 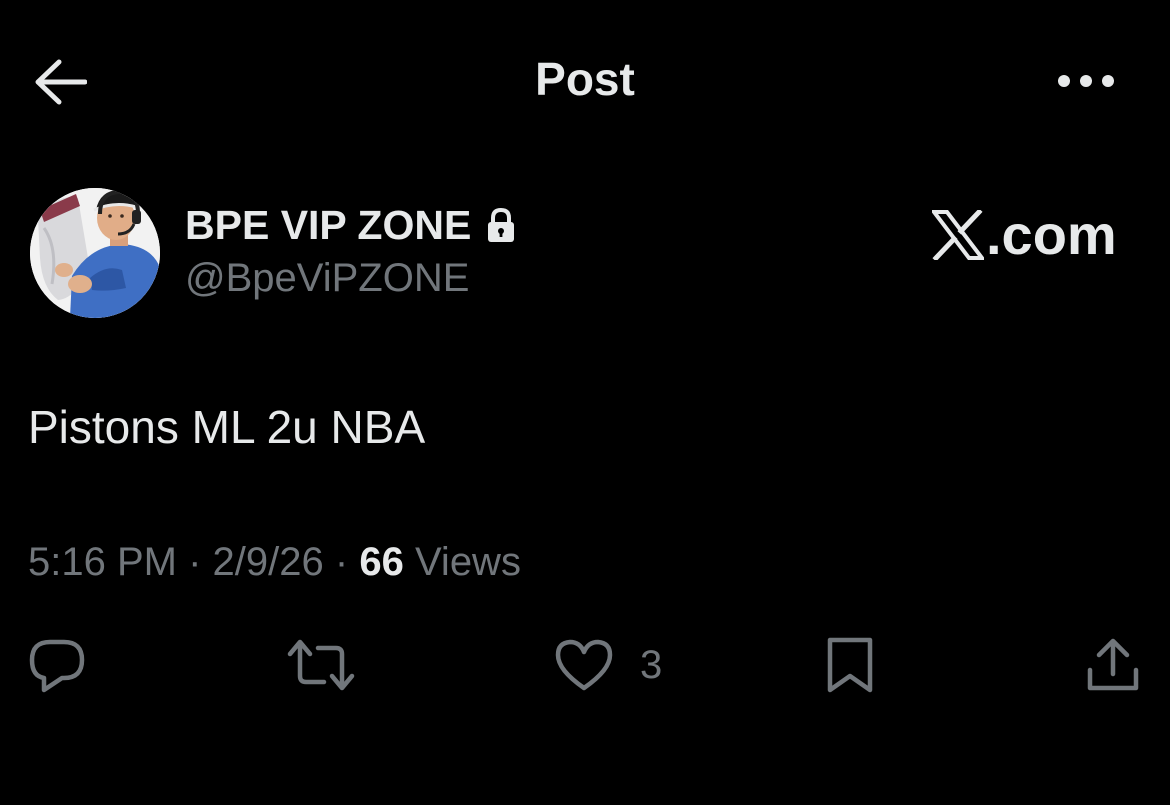 What do you see at coordinates (1051, 234) in the screenshot?
I see `watermark-text: .com` at bounding box center [1051, 234].